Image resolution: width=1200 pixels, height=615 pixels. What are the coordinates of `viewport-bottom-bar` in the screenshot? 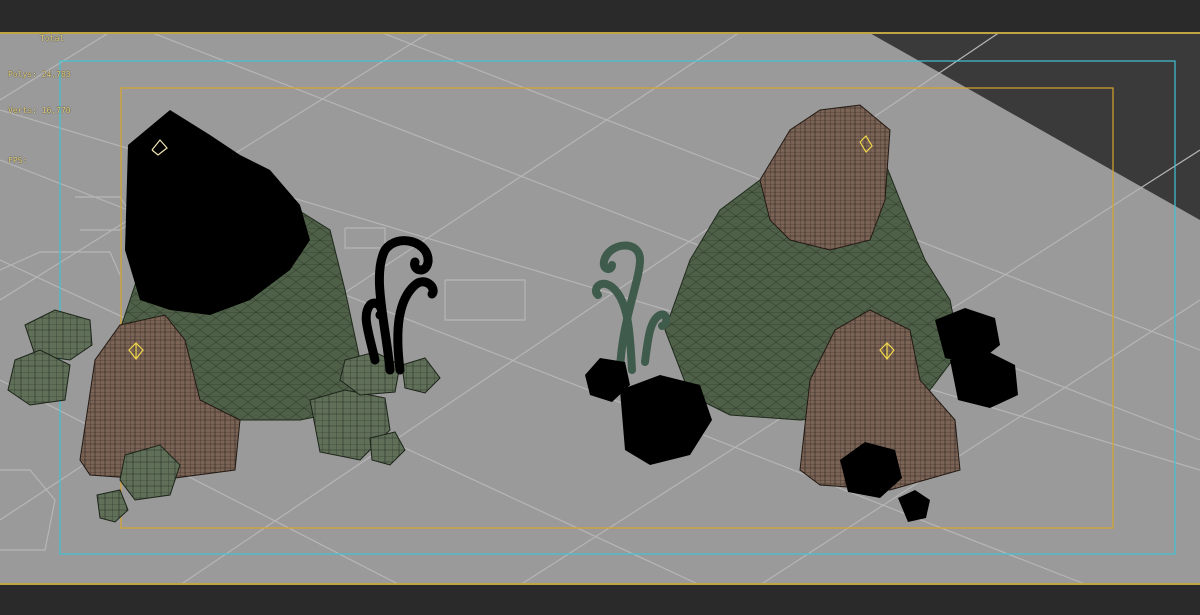 It's located at (600, 599).